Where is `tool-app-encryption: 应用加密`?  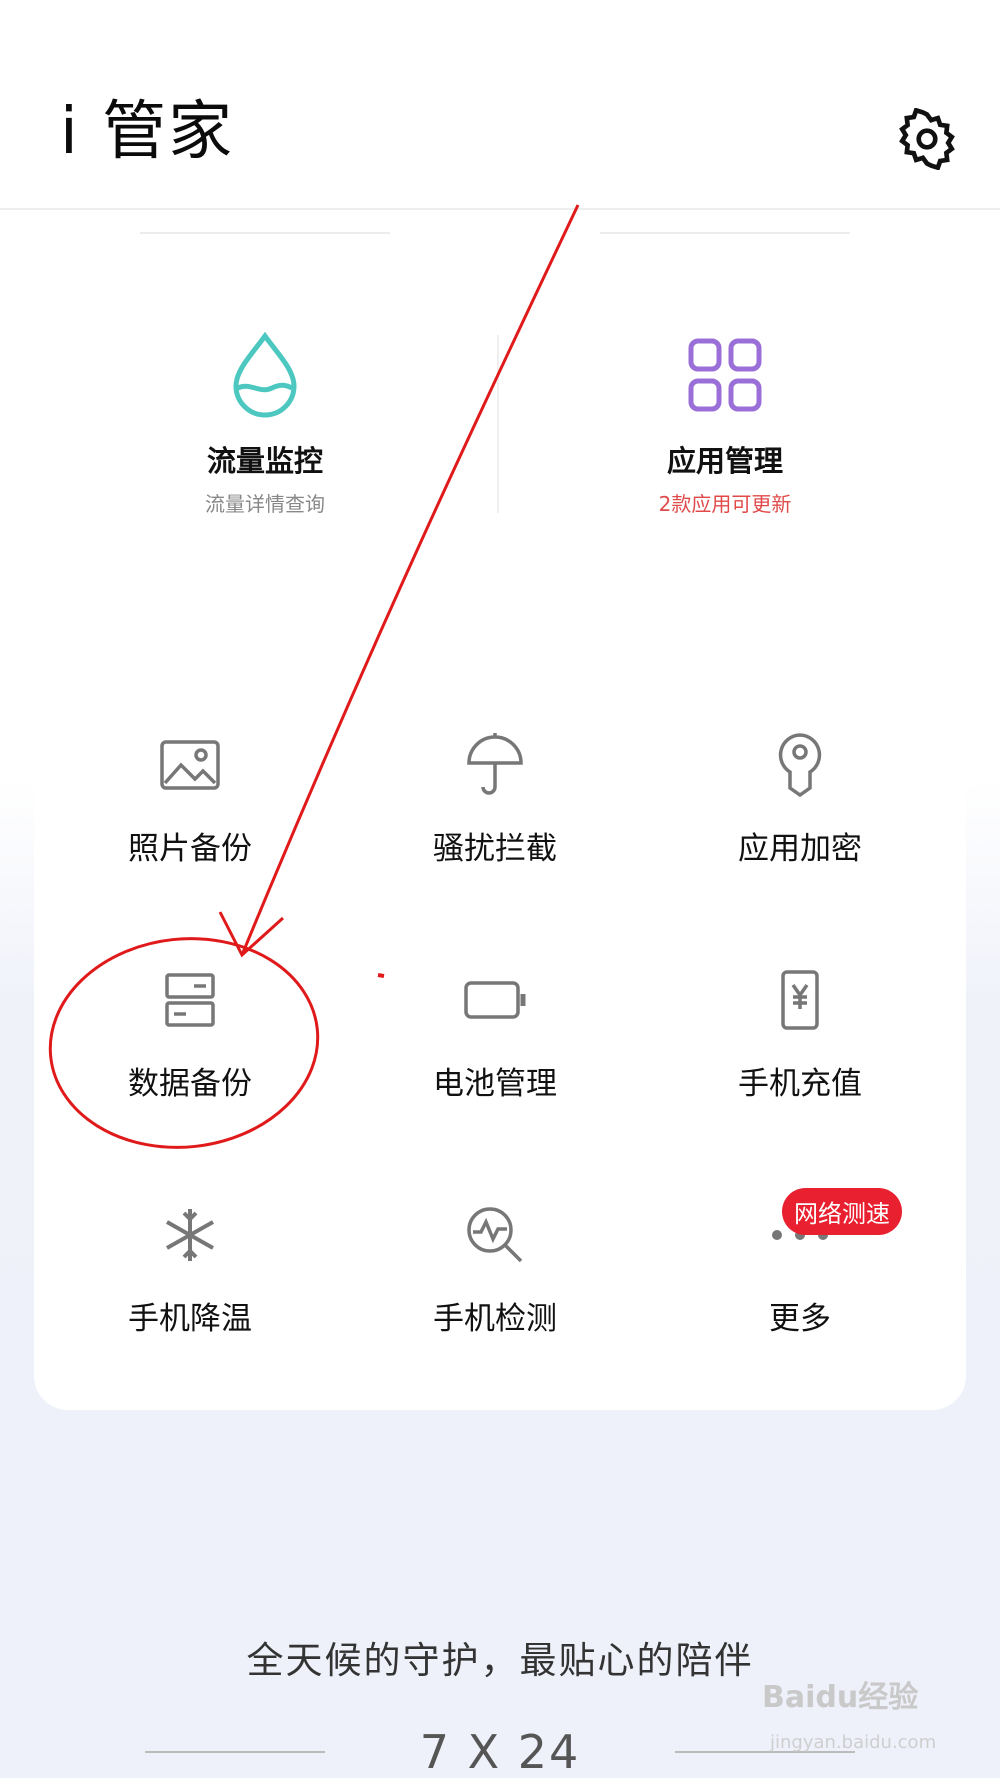
tool-app-encryption: 应用加密 is located at coordinates (800, 796).